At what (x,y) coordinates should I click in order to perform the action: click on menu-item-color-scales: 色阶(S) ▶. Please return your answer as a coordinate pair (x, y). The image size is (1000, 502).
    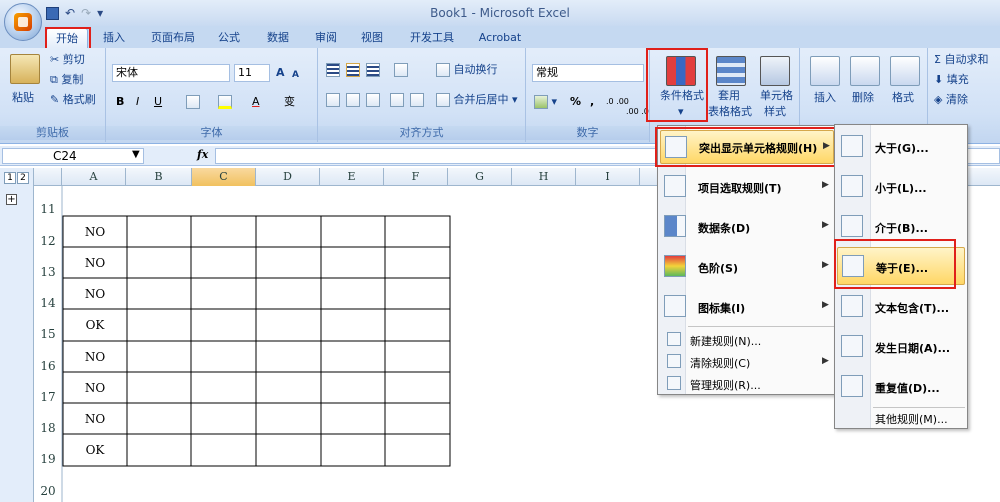
    Looking at the image, I should click on (747, 267).